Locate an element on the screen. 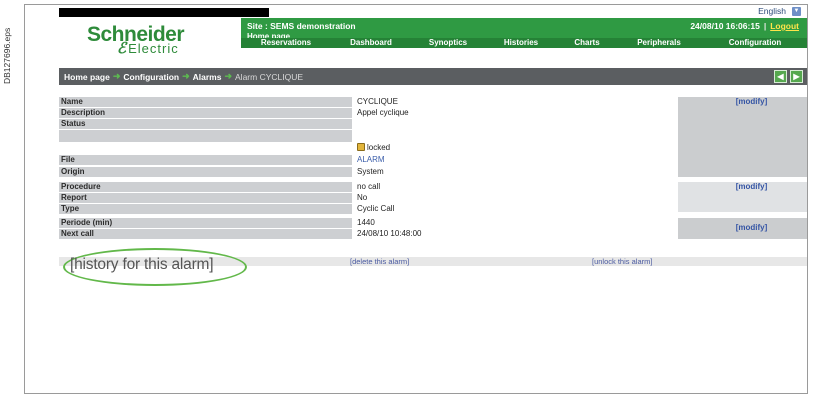 This screenshot has height=398, width=813. detail-row-status-spacer is located at coordinates (354, 136).